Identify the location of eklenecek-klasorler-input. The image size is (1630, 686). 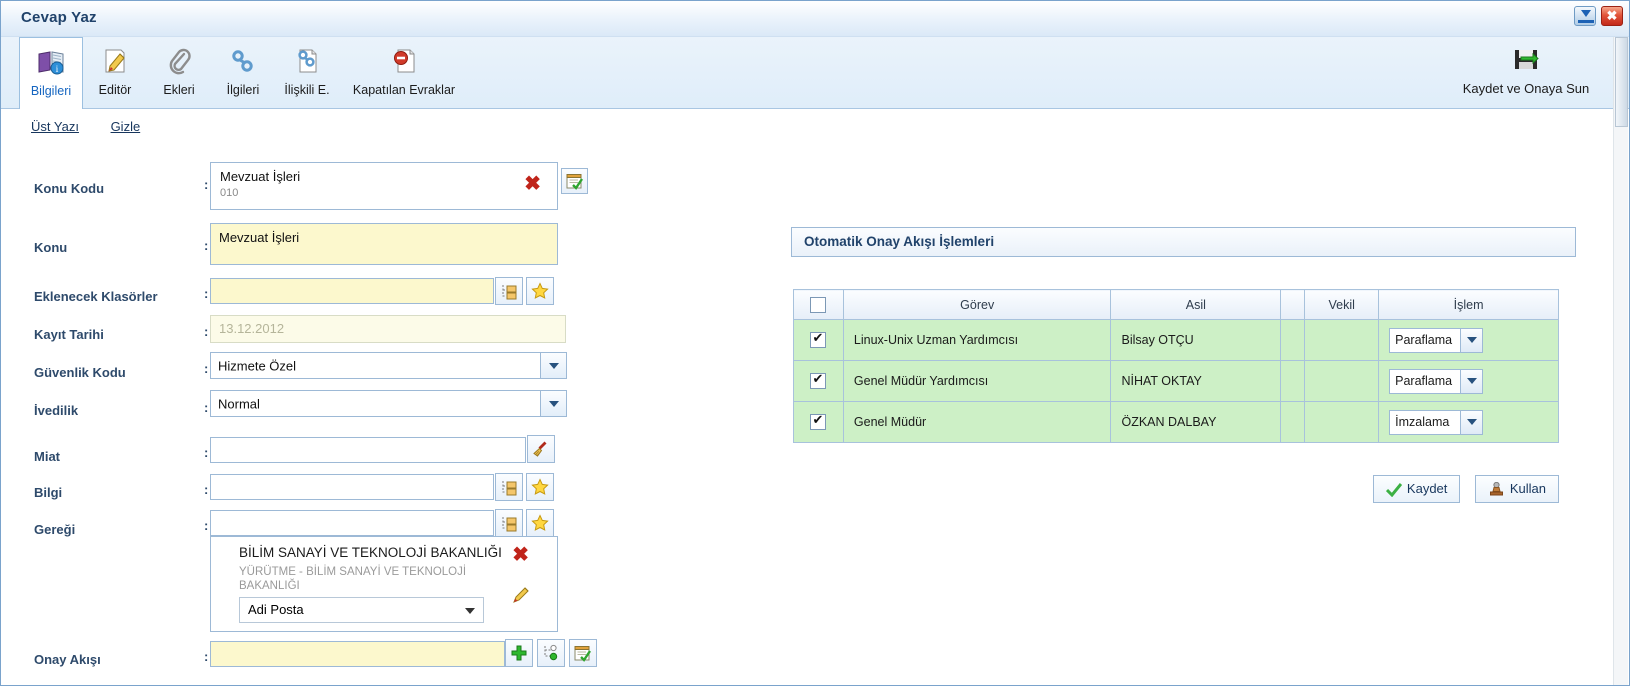
(352, 291).